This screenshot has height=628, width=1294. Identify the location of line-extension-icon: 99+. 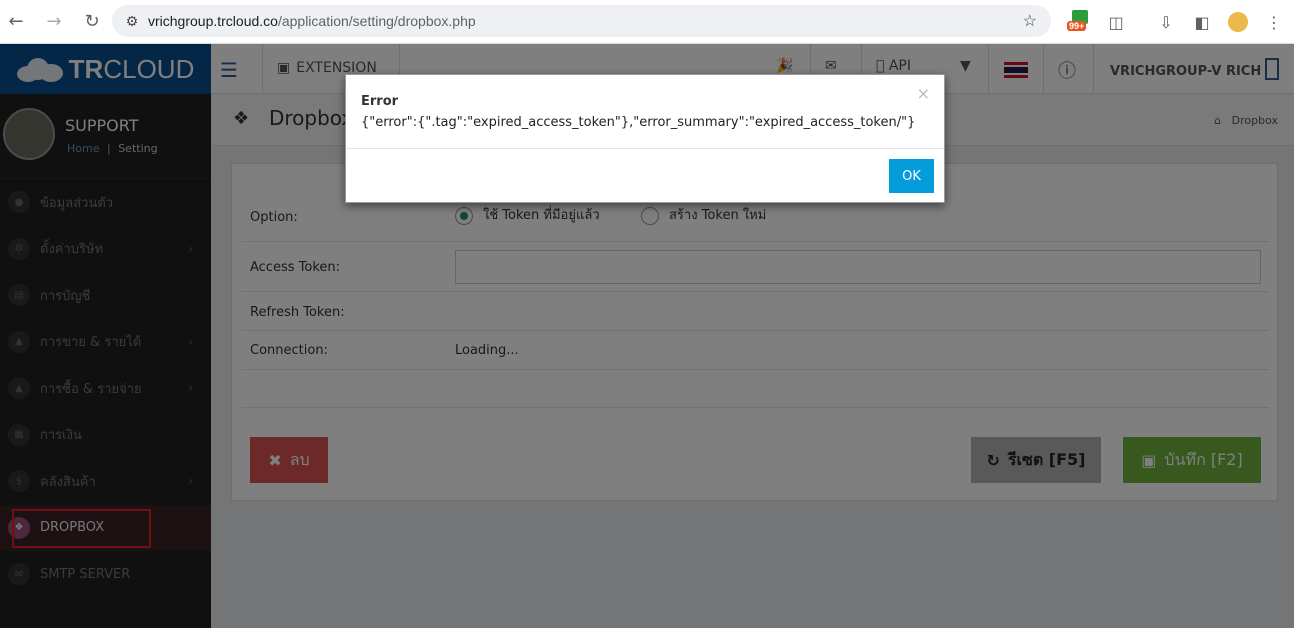
(1080, 22).